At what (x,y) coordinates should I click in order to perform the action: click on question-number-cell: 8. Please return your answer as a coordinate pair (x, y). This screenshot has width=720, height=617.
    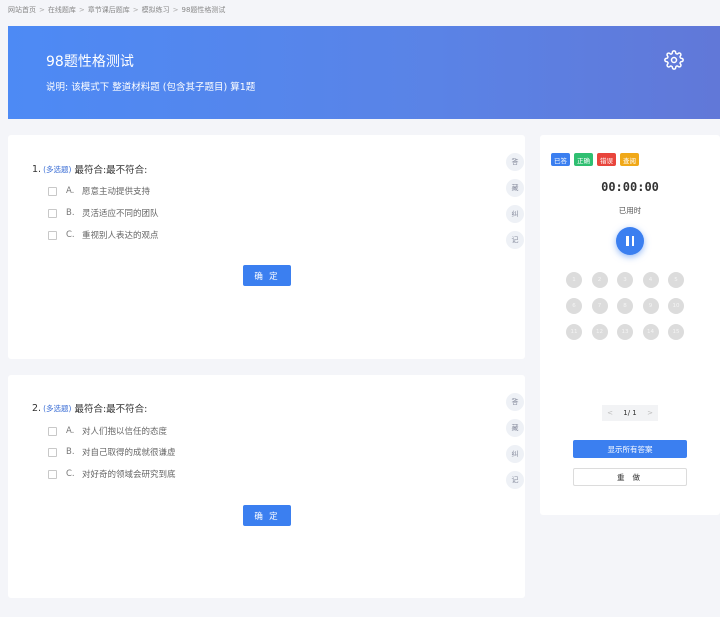
    Looking at the image, I should click on (625, 306).